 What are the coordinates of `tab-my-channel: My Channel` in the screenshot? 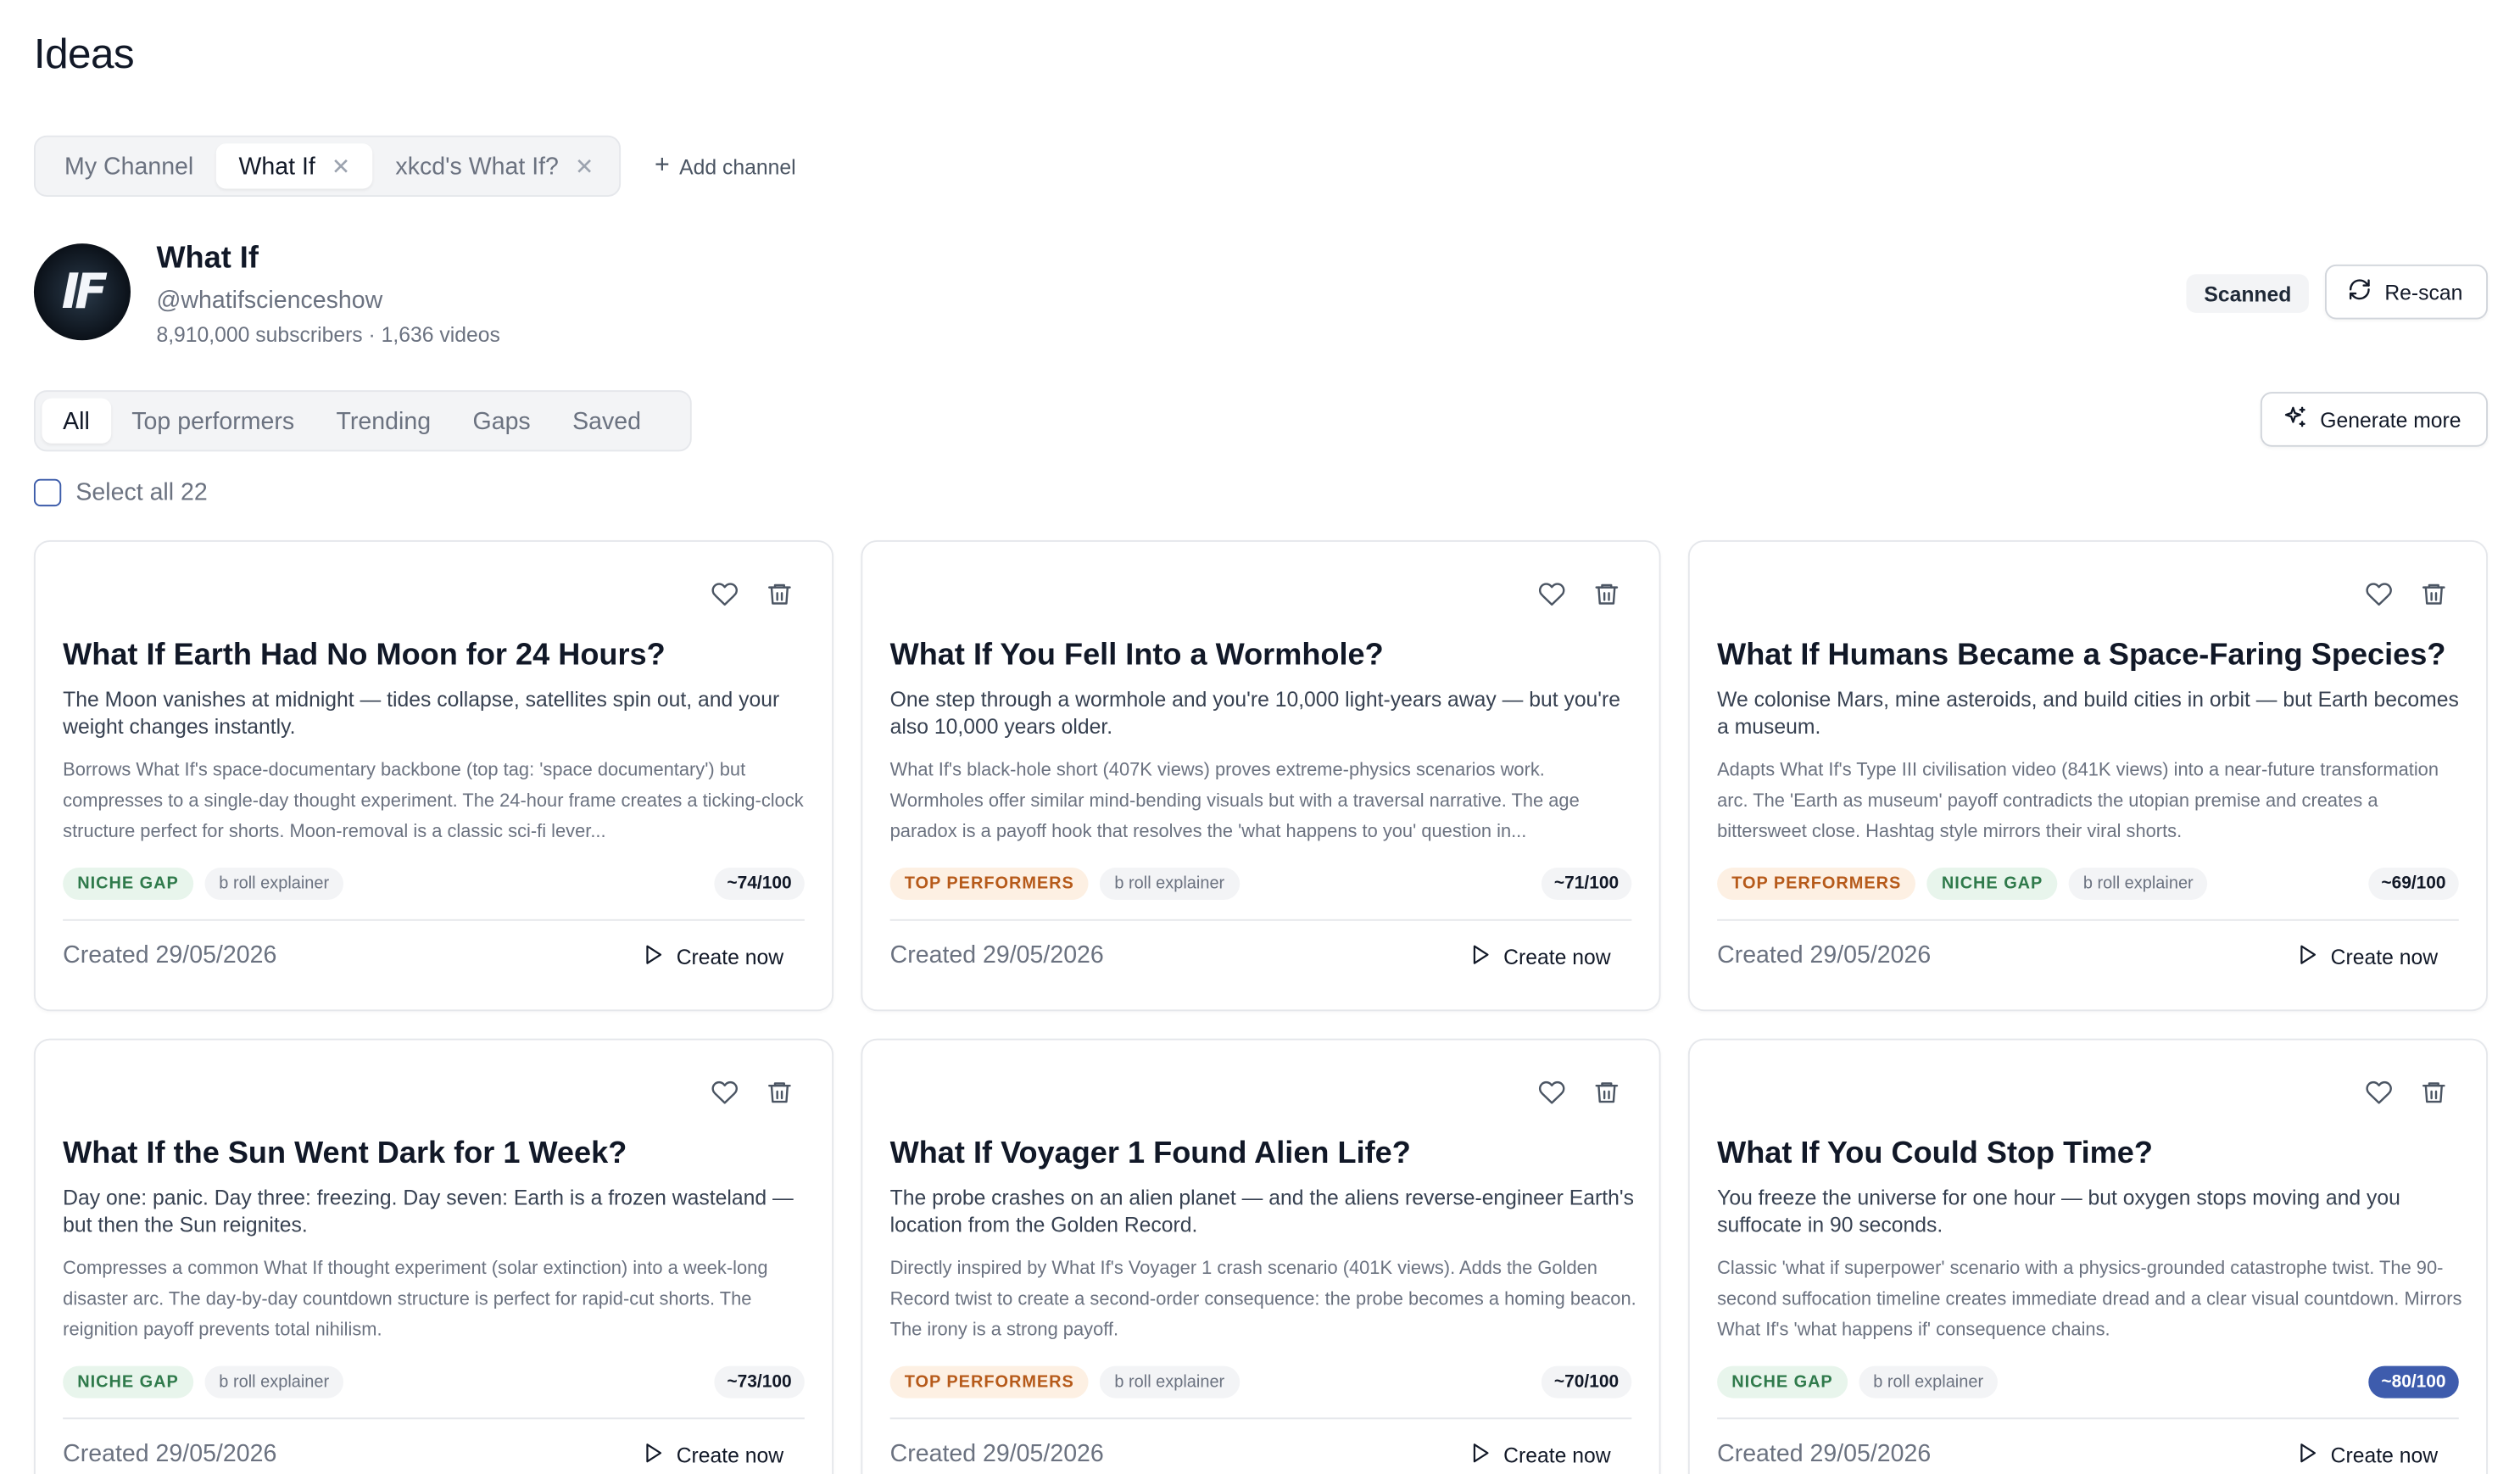 It's located at (128, 165).